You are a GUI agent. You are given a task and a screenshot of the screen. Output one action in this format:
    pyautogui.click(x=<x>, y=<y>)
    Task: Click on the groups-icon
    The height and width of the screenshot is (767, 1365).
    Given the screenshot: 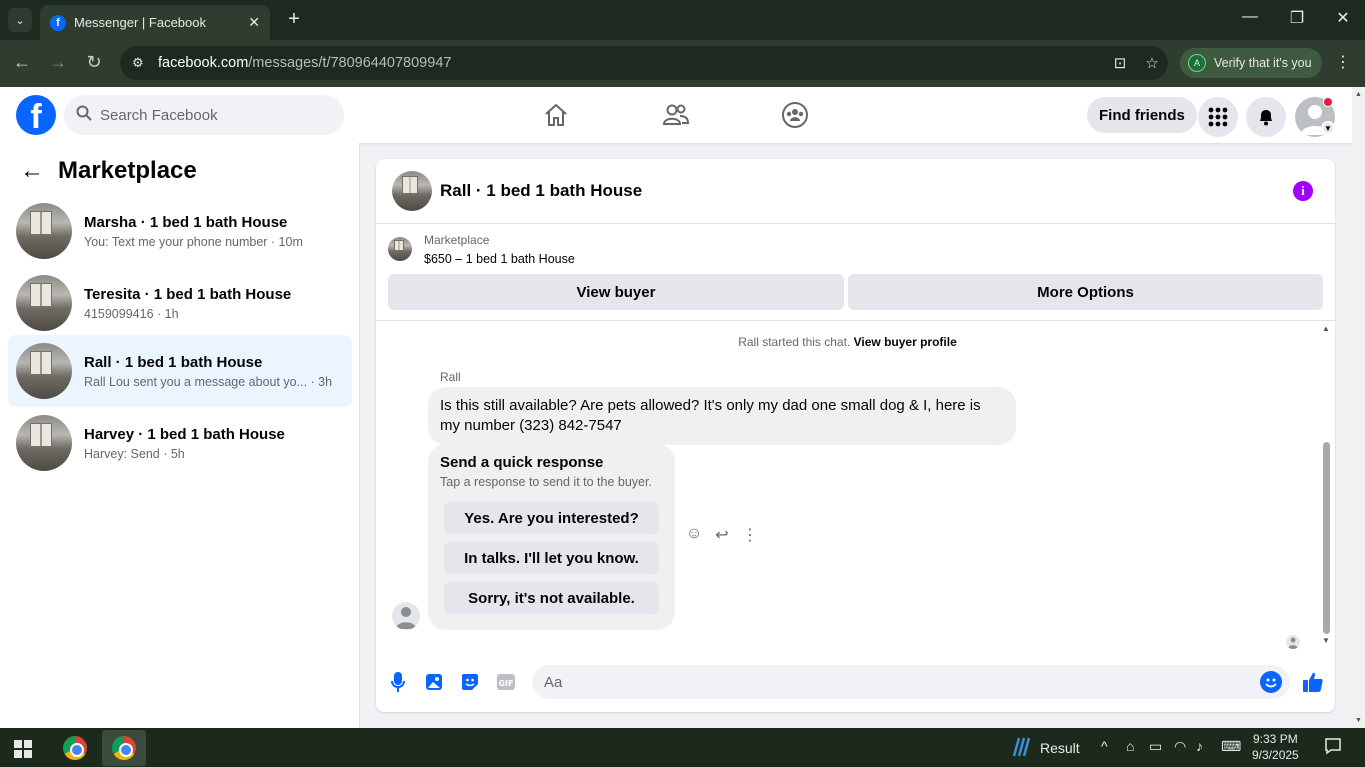 What is the action you would take?
    pyautogui.click(x=795, y=115)
    